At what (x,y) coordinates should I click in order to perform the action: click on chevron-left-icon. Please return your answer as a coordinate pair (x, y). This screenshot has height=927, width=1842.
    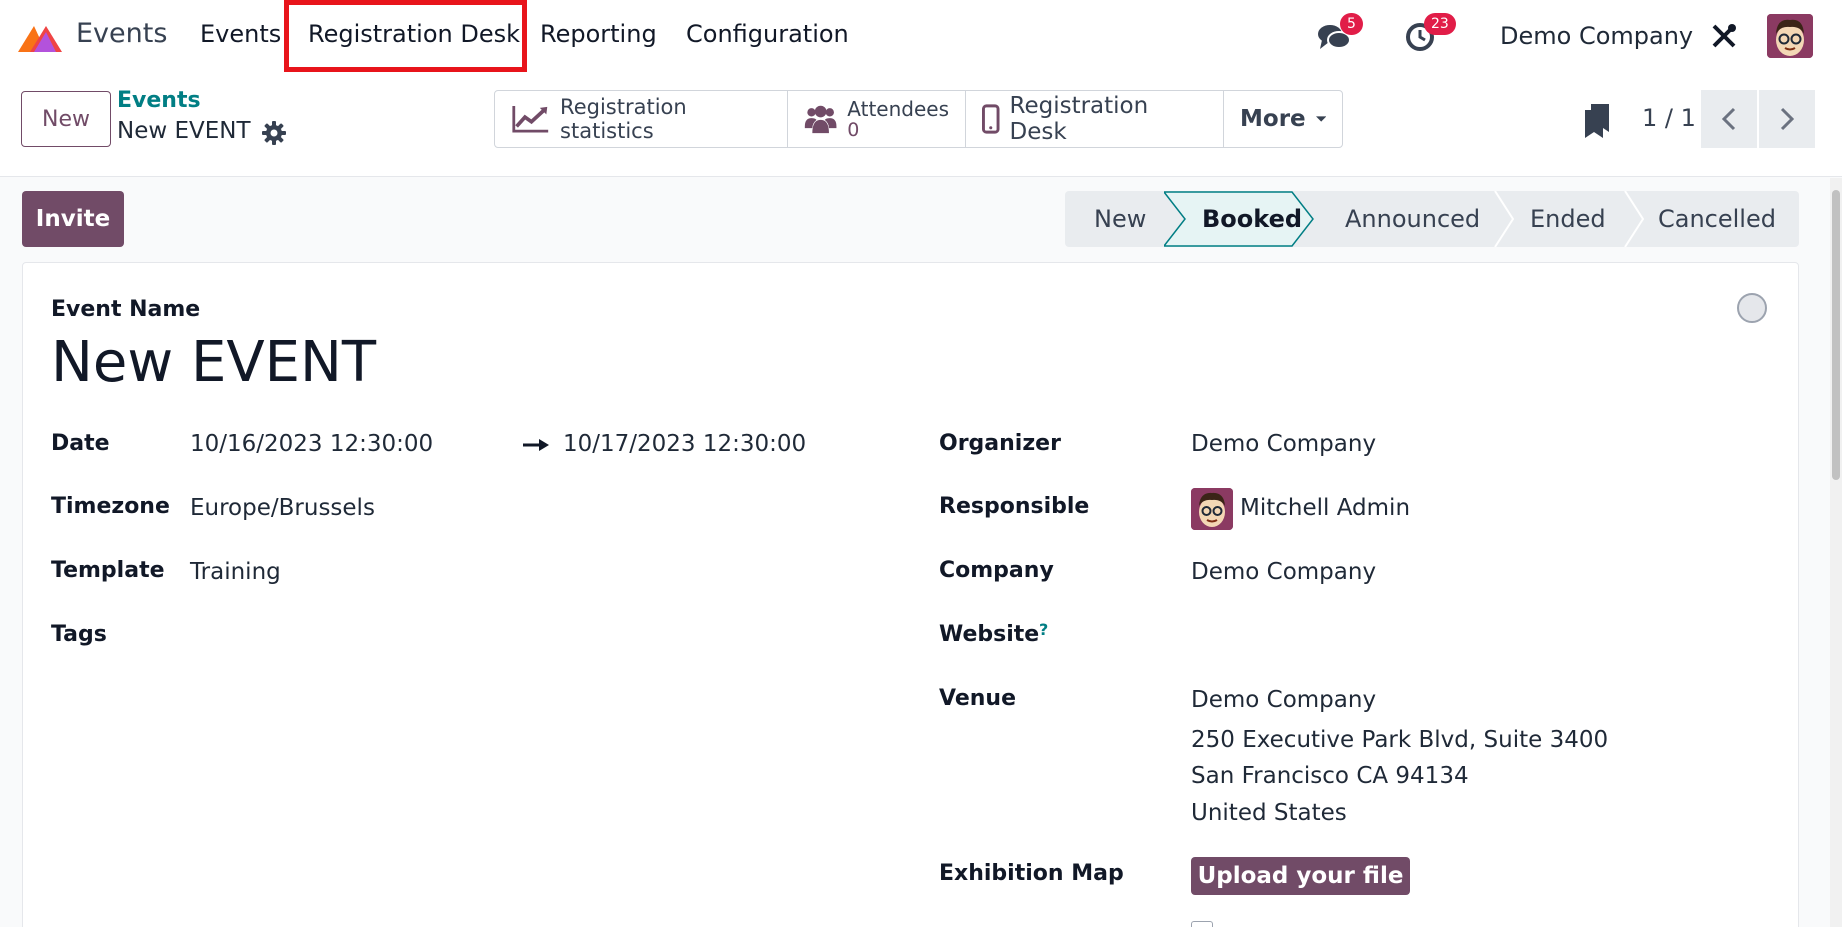
    Looking at the image, I should click on (1729, 119).